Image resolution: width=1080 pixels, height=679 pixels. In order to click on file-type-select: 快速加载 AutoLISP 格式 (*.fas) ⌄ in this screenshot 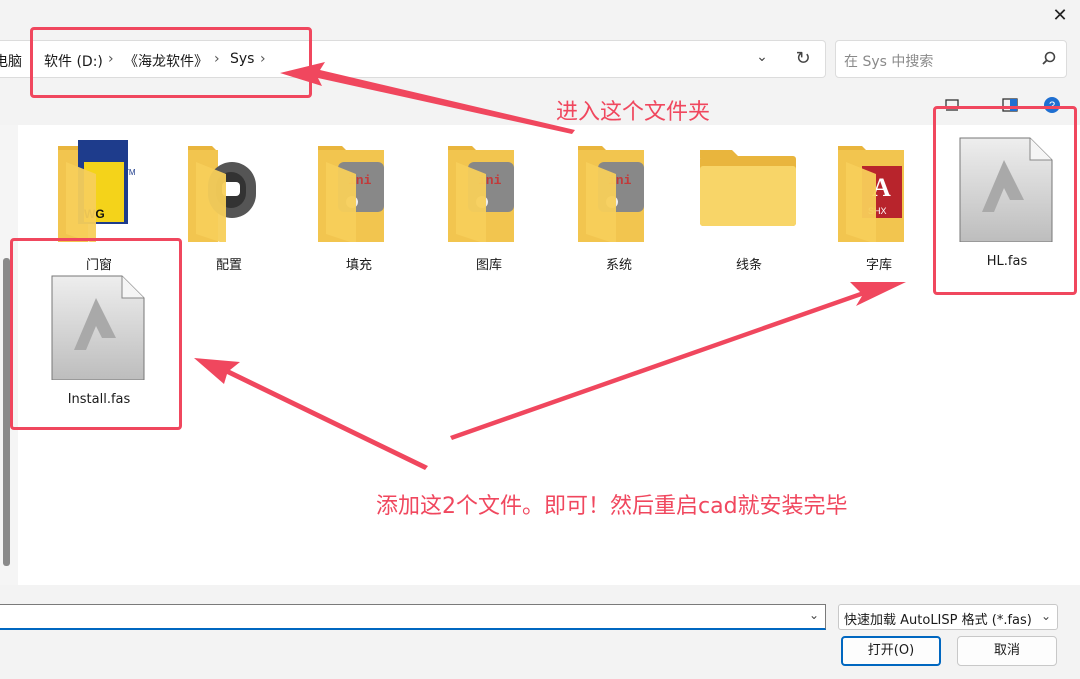, I will do `click(948, 617)`.